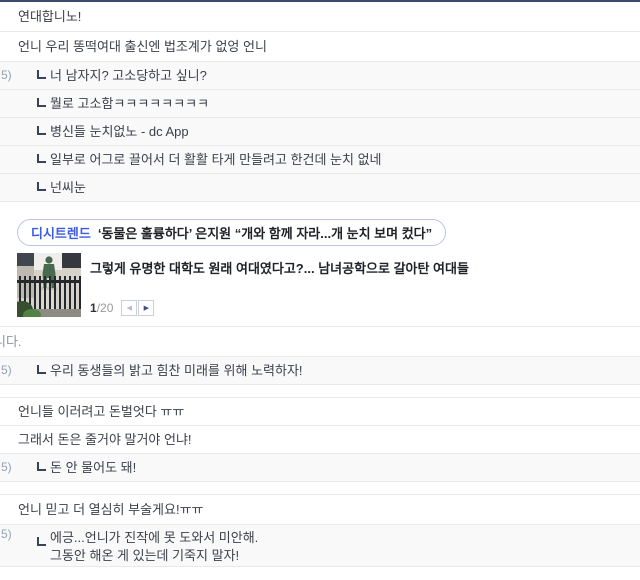  Describe the element at coordinates (176, 370) in the screenshot. I see `comment-text: 우리 동생들의 밝고 힘찬 미래를 위해 노력하자!` at that location.